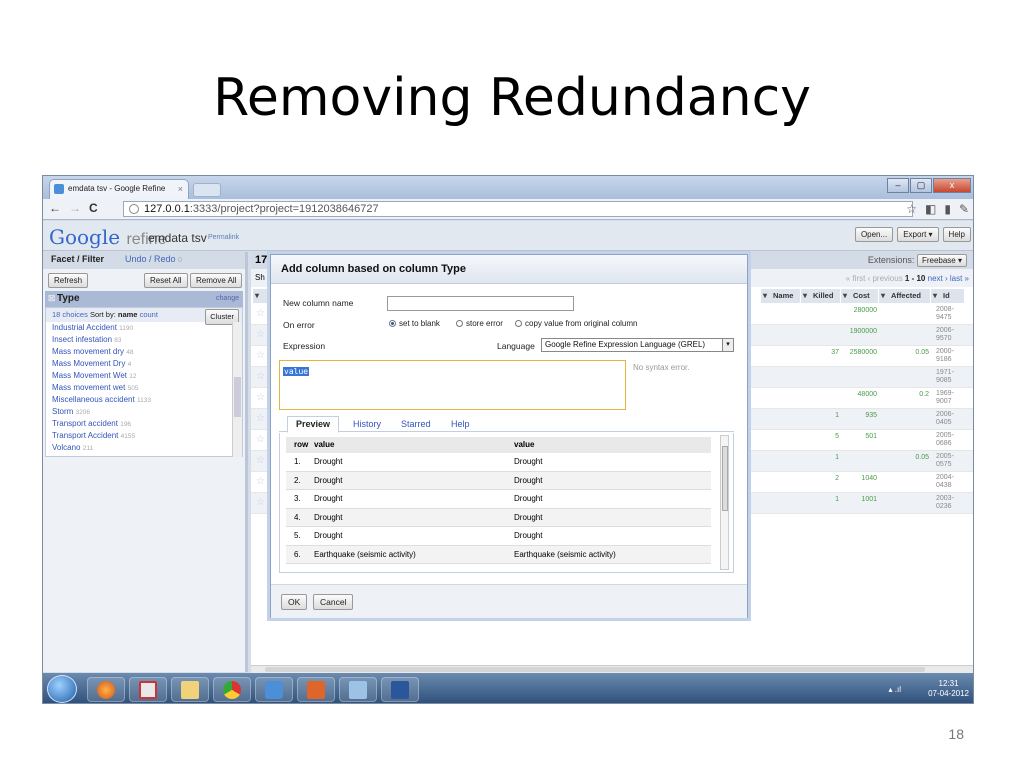  I want to click on remove-all-button: Remove All, so click(216, 280).